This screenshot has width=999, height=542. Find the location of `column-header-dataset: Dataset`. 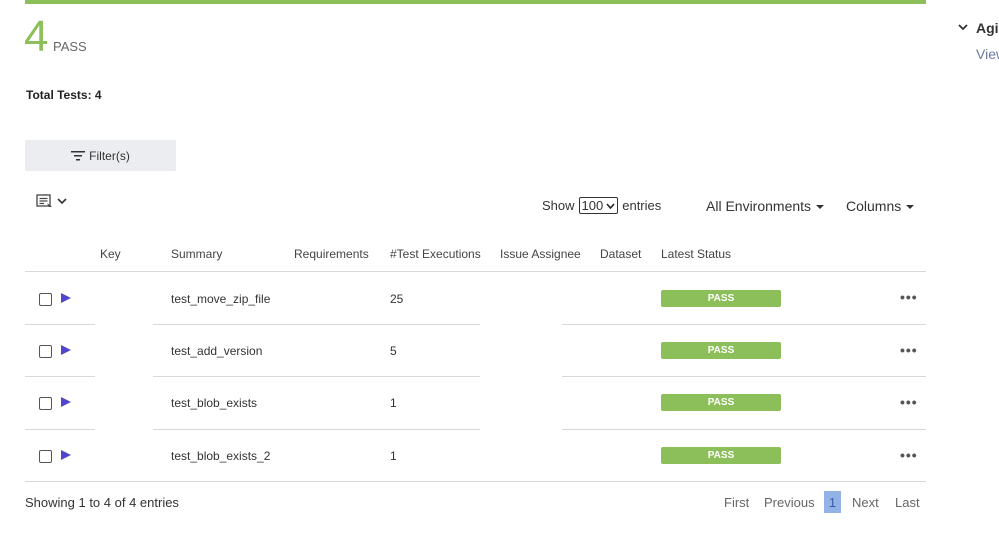

column-header-dataset: Dataset is located at coordinates (620, 254).